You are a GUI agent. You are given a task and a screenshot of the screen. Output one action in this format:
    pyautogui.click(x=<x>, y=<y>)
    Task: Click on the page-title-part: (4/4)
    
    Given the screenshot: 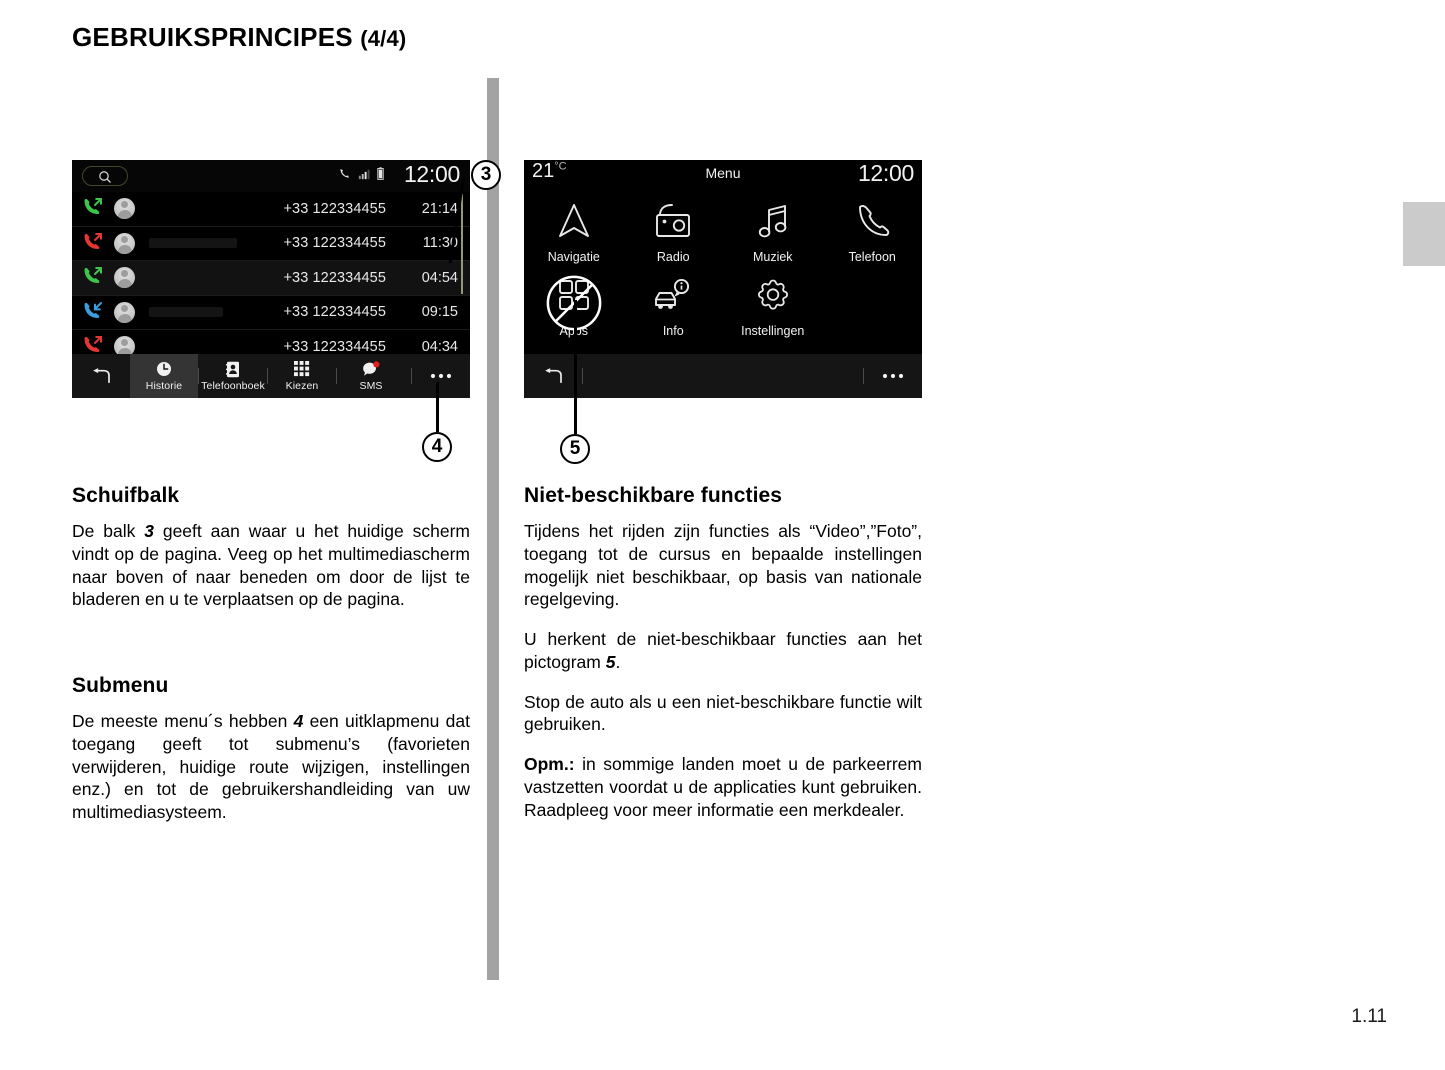 What is the action you would take?
    pyautogui.click(x=383, y=38)
    